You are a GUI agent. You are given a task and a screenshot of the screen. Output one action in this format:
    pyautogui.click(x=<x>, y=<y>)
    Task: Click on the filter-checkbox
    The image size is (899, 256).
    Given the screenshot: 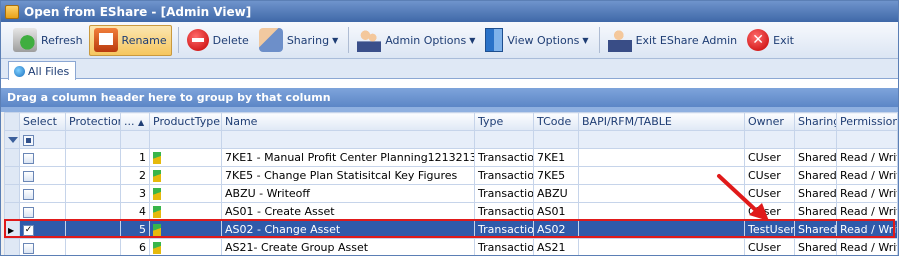 What is the action you would take?
    pyautogui.click(x=28, y=140)
    